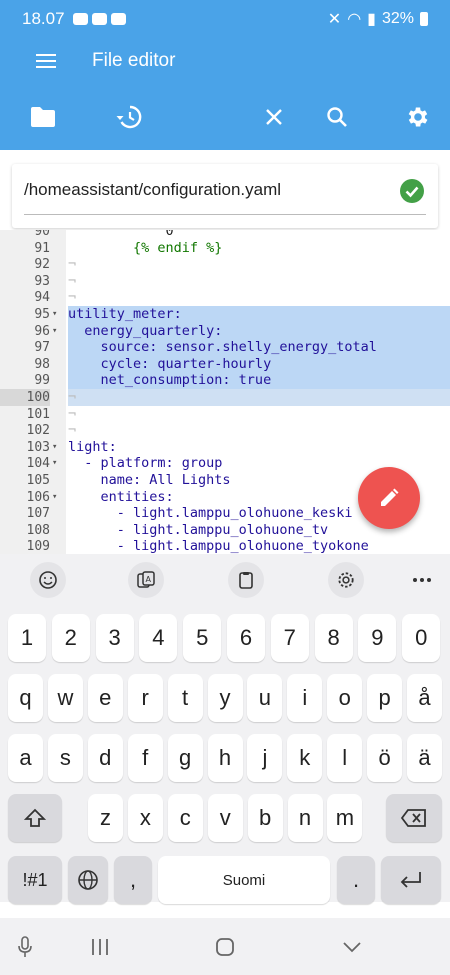 The width and height of the screenshot is (450, 975). What do you see at coordinates (225, 235) in the screenshot?
I see `code-line: 90 0` at bounding box center [225, 235].